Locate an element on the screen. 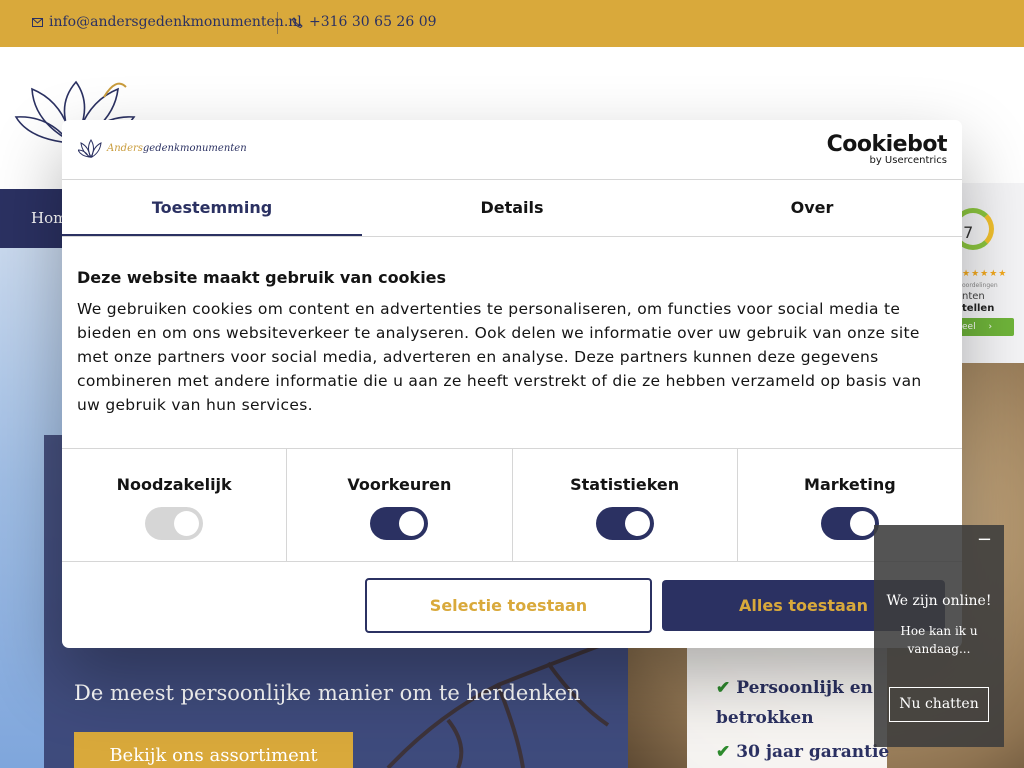 The width and height of the screenshot is (1024, 768). cookiebot-logo: Cookiebot by Usercentrics is located at coordinates (887, 149).